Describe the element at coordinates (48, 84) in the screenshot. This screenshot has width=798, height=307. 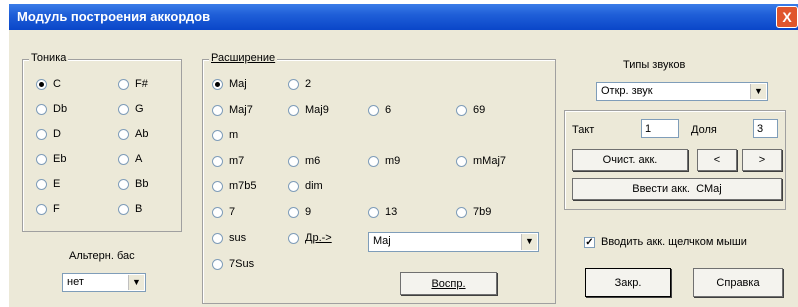
I see `tonic-radio-c: C` at that location.